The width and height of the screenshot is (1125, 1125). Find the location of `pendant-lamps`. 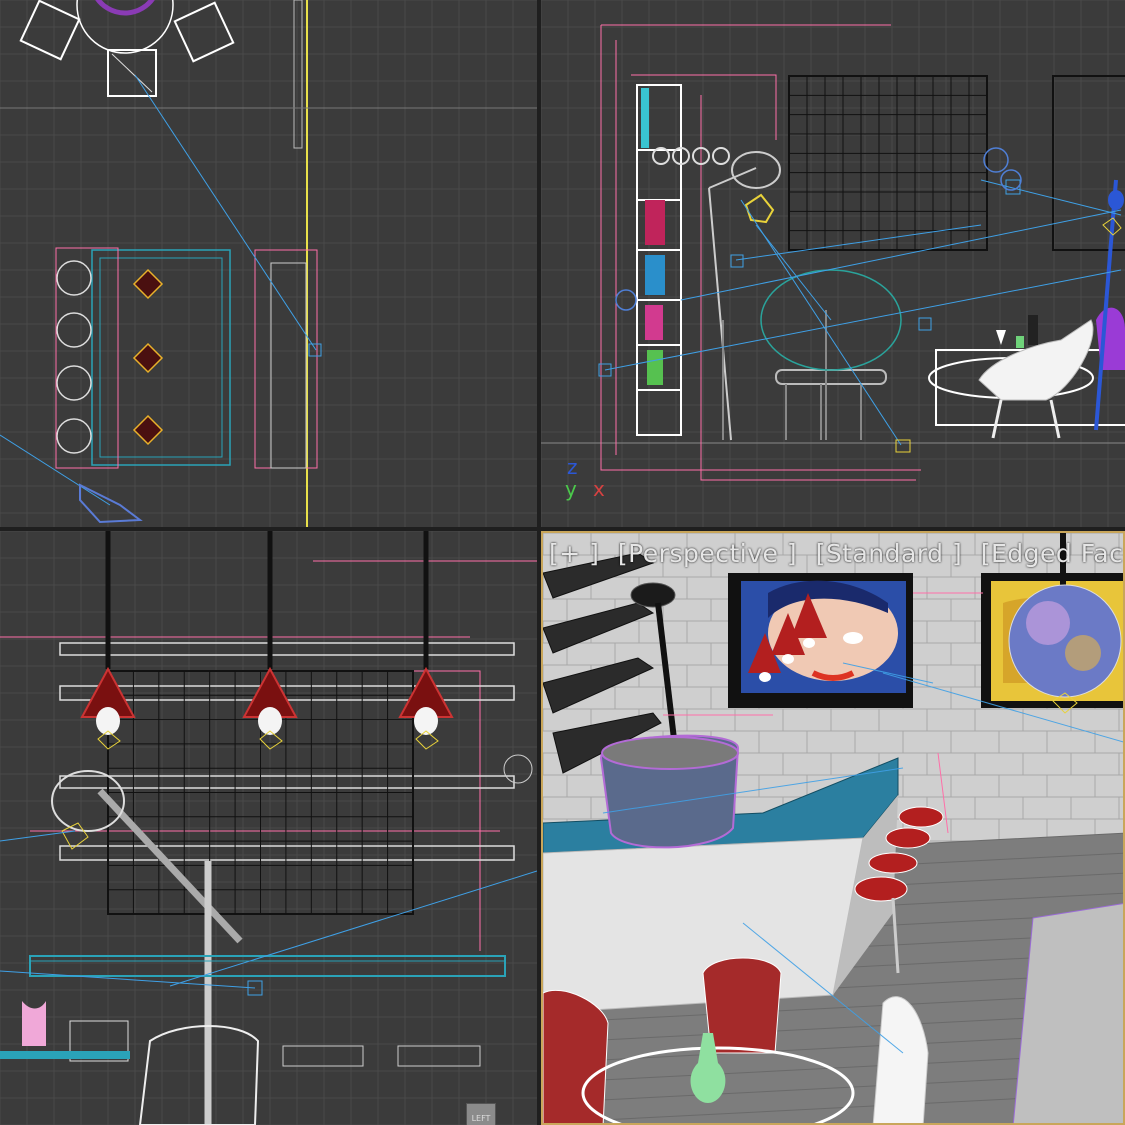

pendant-lamps is located at coordinates (267, 640).